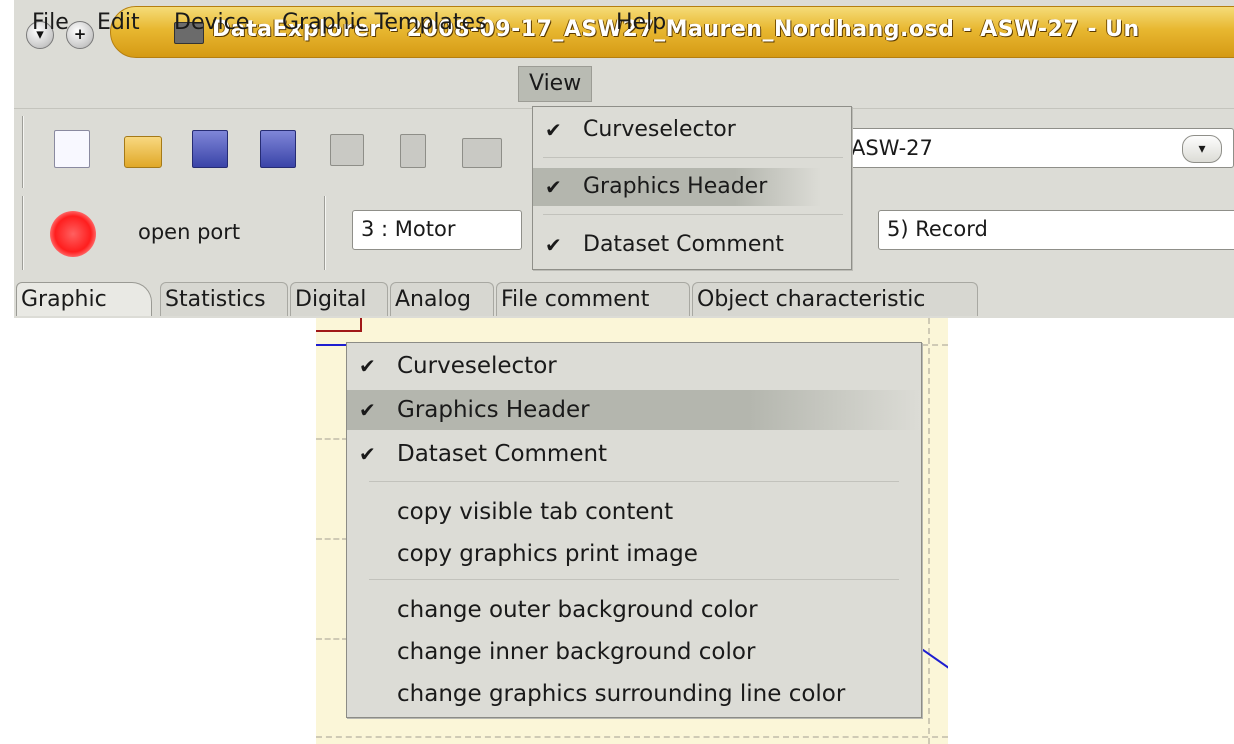 Image resolution: width=1234 pixels, height=744 pixels. What do you see at coordinates (482, 153) in the screenshot?
I see `print-icon` at bounding box center [482, 153].